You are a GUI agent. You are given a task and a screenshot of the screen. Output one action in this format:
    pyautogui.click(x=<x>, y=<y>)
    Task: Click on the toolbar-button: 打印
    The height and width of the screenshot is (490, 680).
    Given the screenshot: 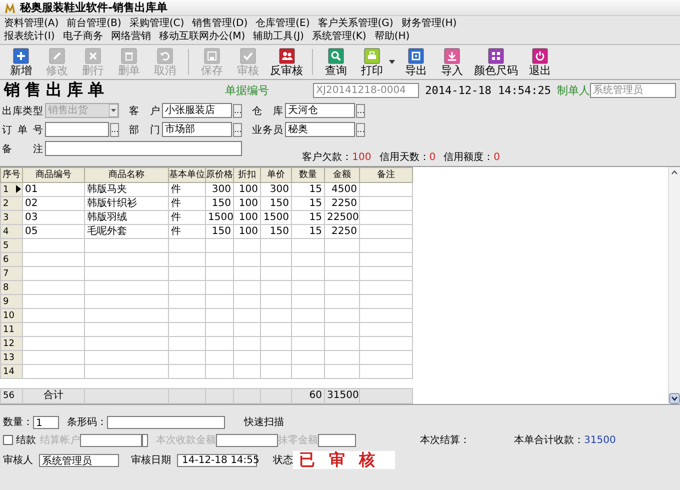 What is the action you would take?
    pyautogui.click(x=372, y=62)
    